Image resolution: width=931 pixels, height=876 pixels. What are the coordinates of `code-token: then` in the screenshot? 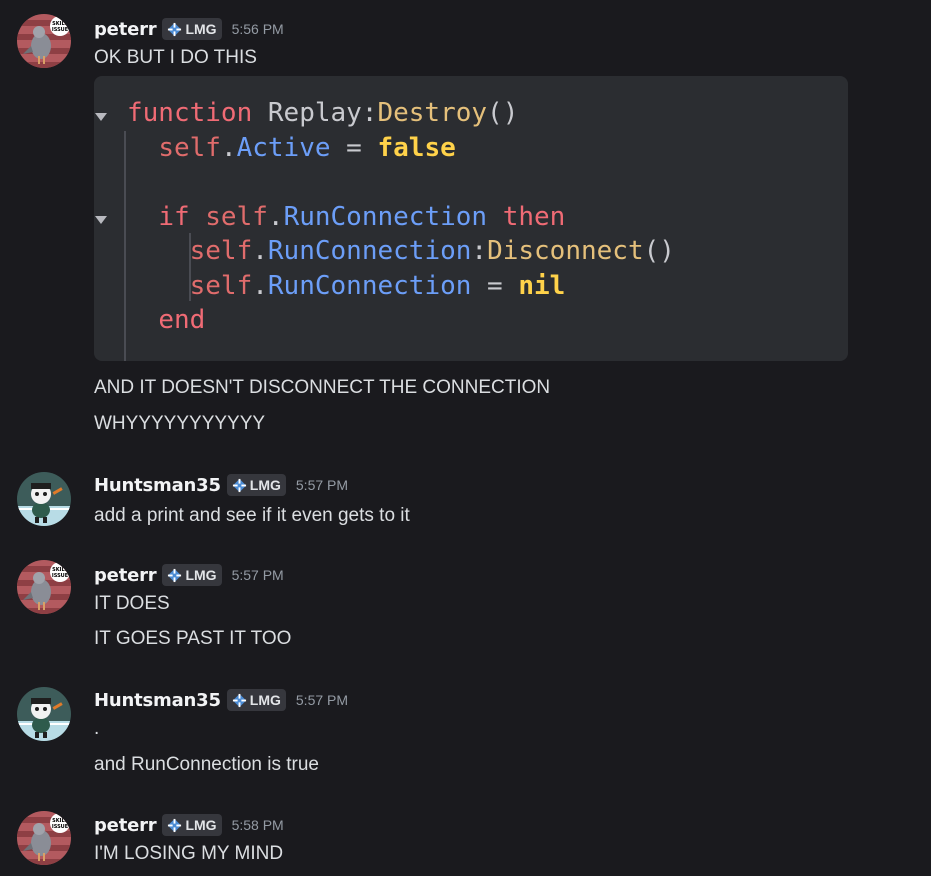 It's located at (526, 216).